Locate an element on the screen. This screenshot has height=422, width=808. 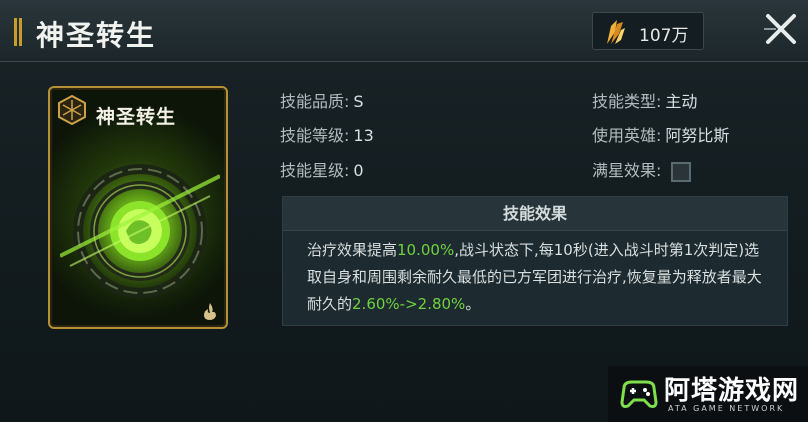
page-title: 神圣转生 is located at coordinates (96, 35).